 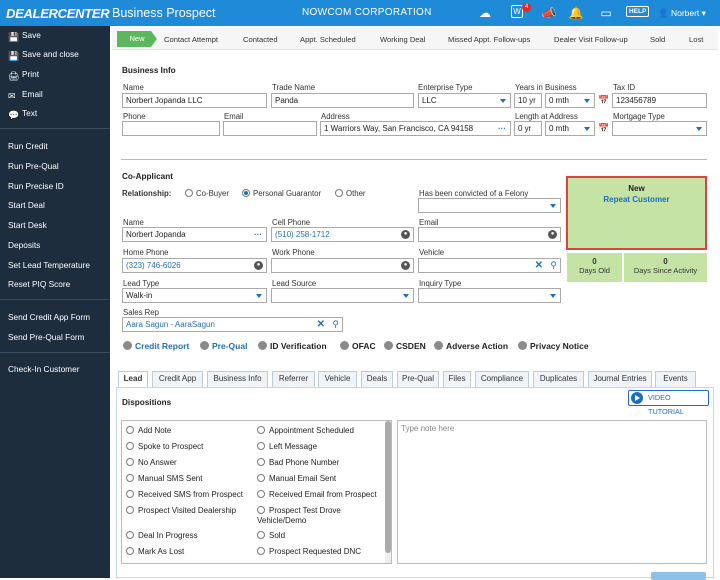 I want to click on tab-files: Files, so click(x=457, y=379).